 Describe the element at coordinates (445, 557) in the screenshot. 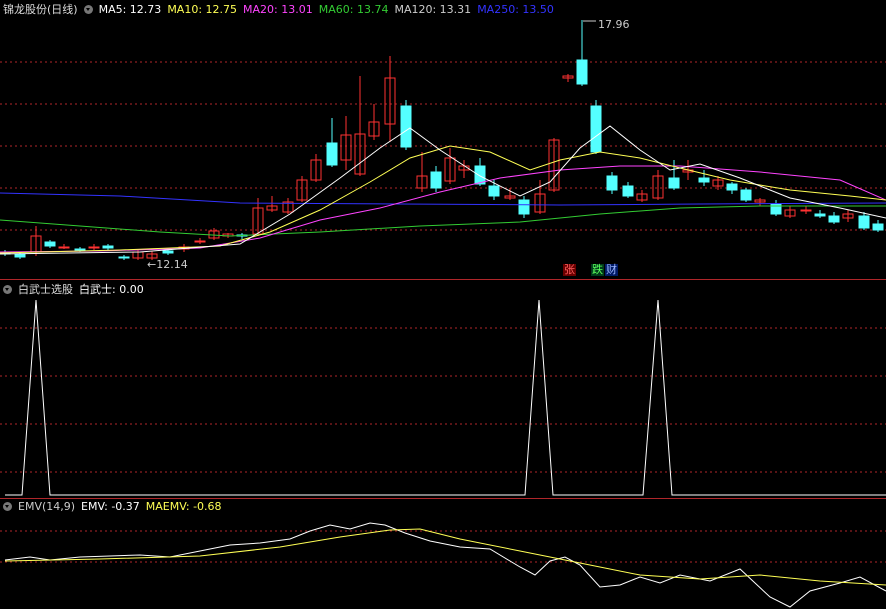

I see `maemv-line` at that location.